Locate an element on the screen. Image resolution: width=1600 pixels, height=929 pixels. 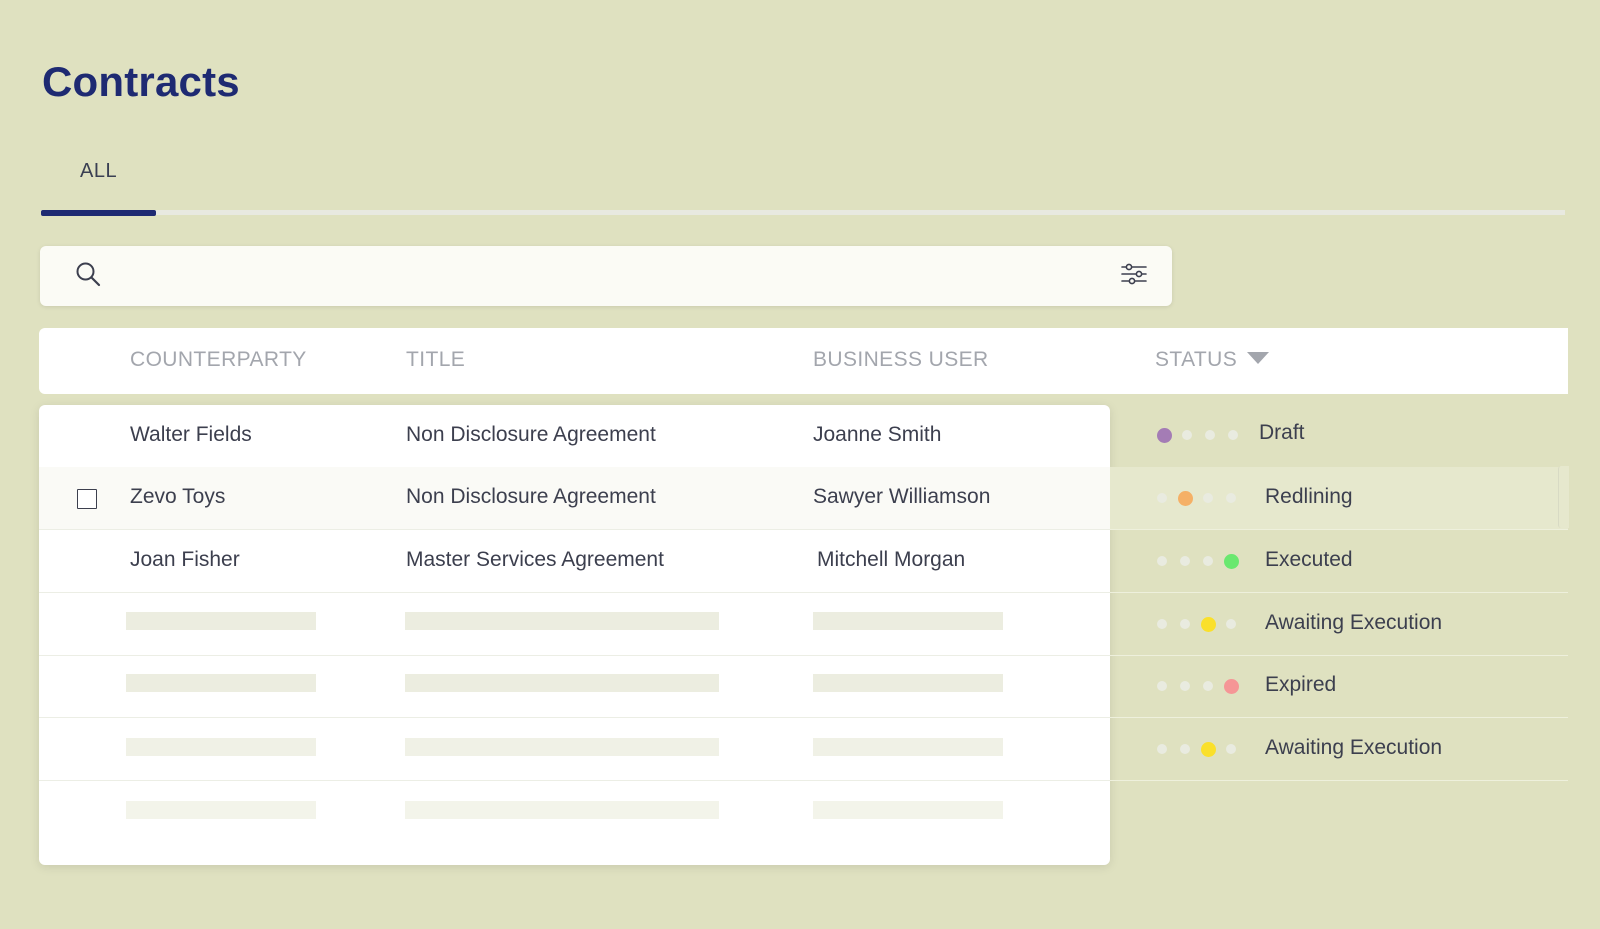
status-label: Expired is located at coordinates (1301, 684).